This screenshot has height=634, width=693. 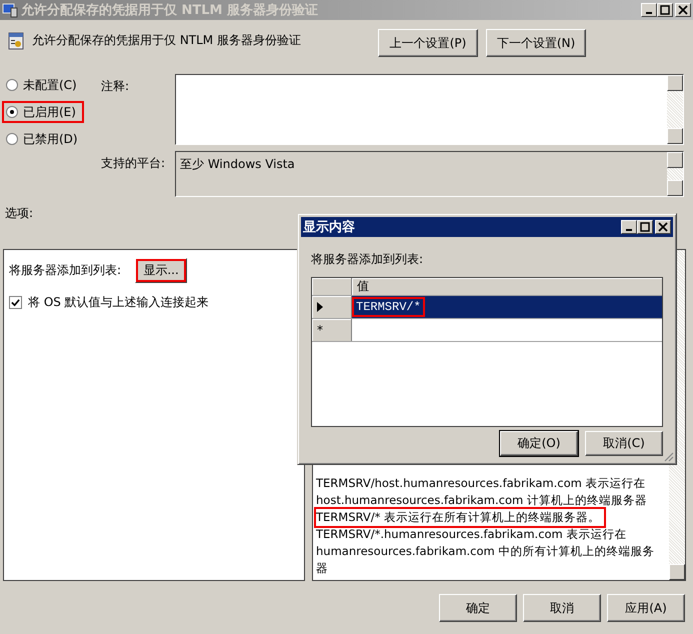 I want to click on help-text-line: 器, so click(x=322, y=568).